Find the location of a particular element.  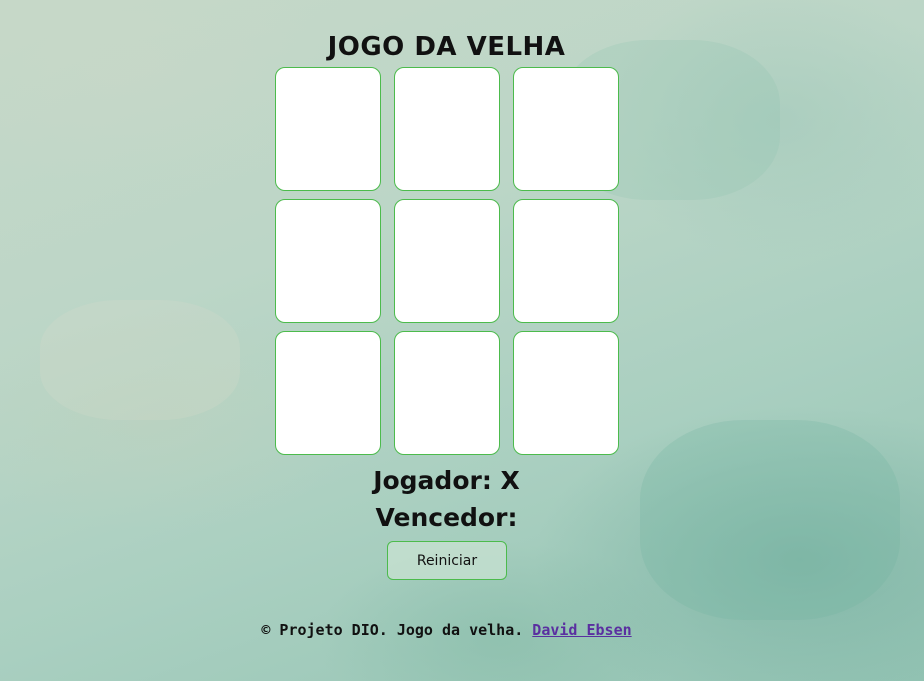

footer-text: © Projeto DIO. Jogo da velha. is located at coordinates (392, 630).